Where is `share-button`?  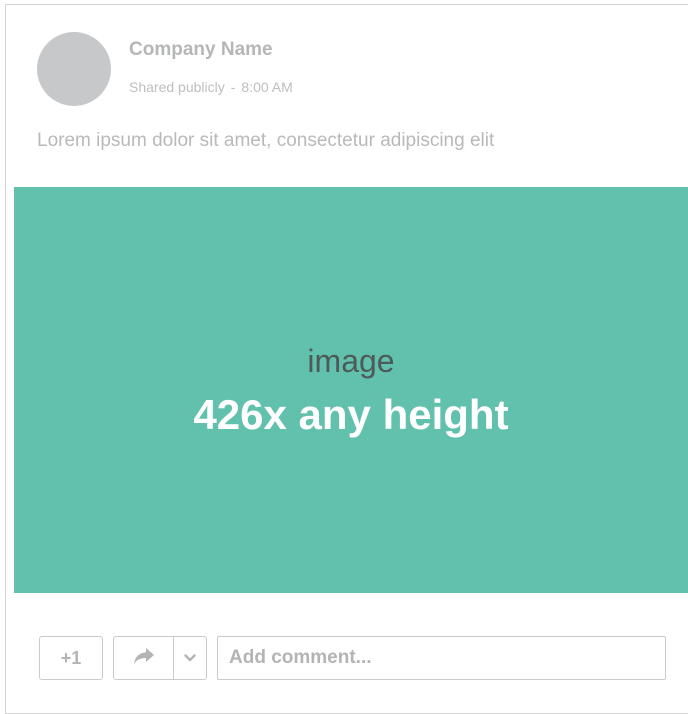
share-button is located at coordinates (144, 658).